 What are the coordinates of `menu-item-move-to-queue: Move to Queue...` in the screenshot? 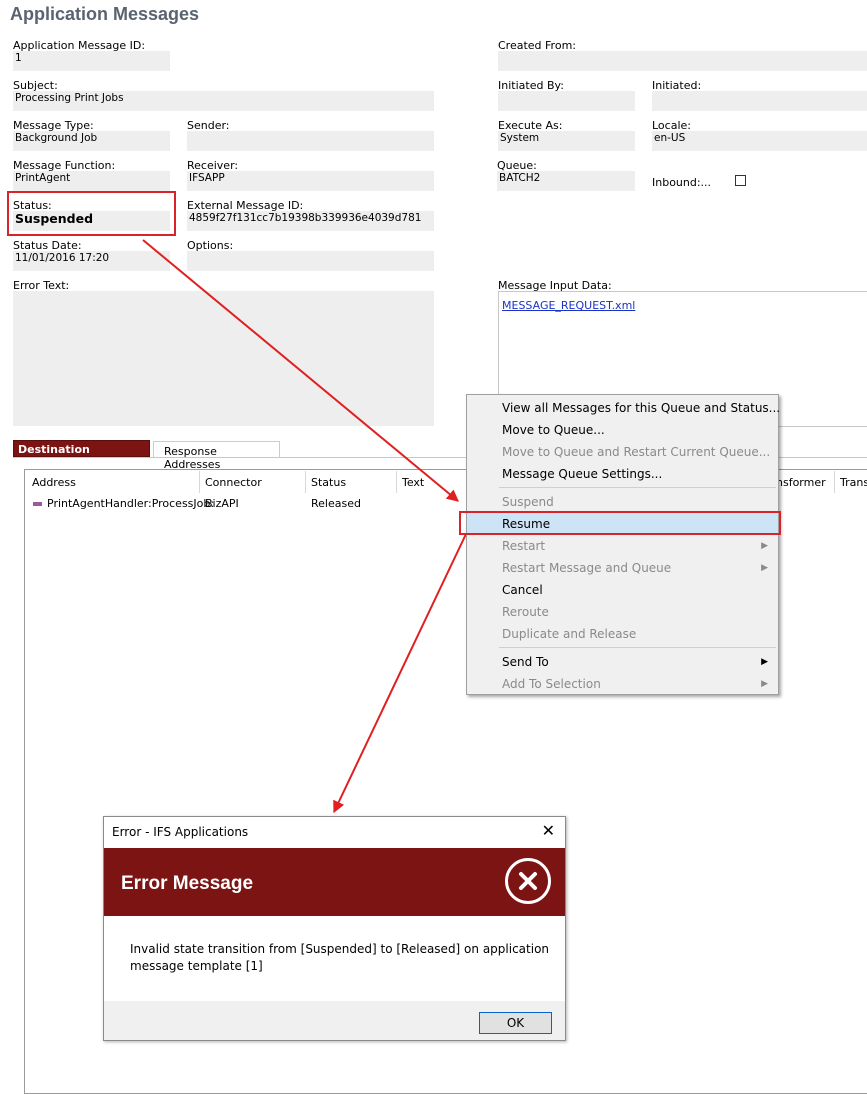 It's located at (622, 430).